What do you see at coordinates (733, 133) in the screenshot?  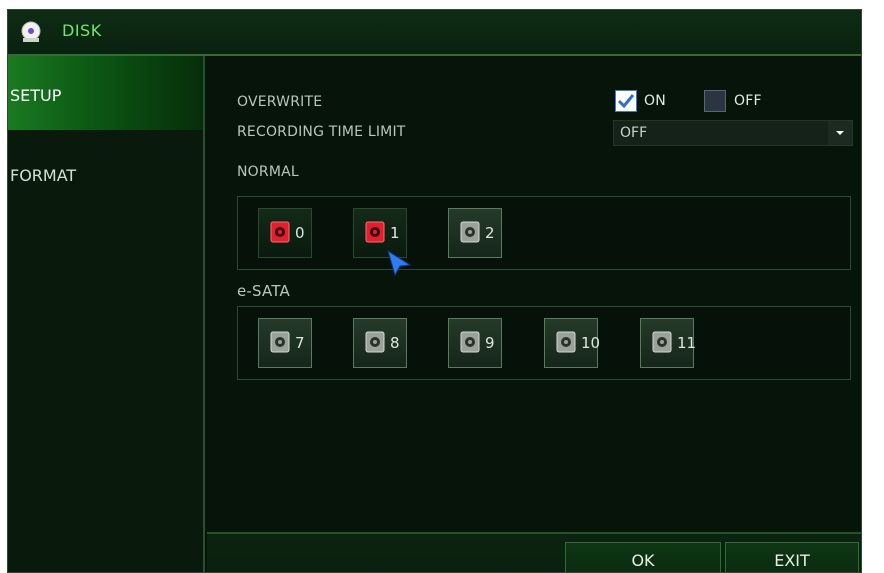 I see `recording-time-limit-select: OFF` at bounding box center [733, 133].